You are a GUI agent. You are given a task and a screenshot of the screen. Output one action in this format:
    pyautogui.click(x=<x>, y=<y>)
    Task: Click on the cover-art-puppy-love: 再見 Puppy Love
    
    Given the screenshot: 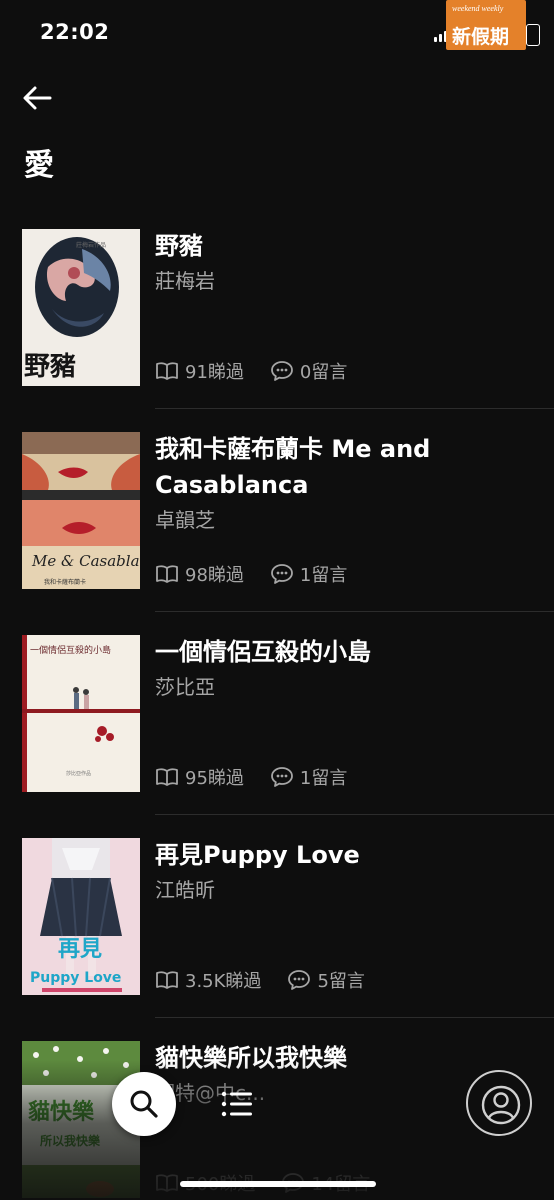 What is the action you would take?
    pyautogui.click(x=76, y=915)
    